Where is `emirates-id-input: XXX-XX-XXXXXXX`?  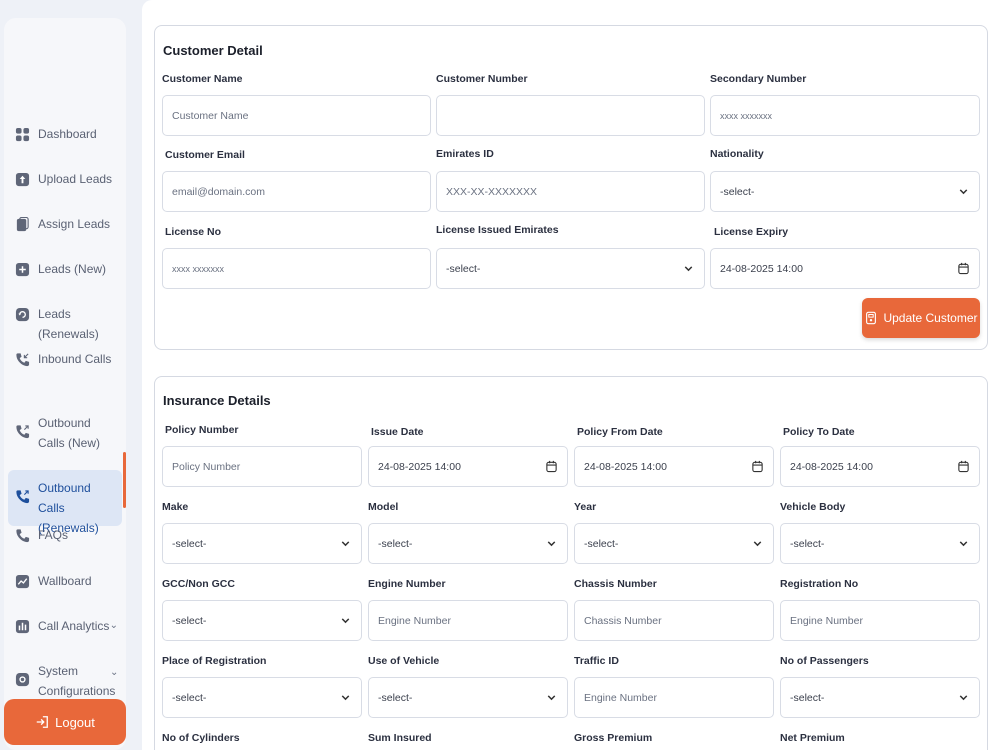
emirates-id-input: XXX-XX-XXXXXXX is located at coordinates (570, 191).